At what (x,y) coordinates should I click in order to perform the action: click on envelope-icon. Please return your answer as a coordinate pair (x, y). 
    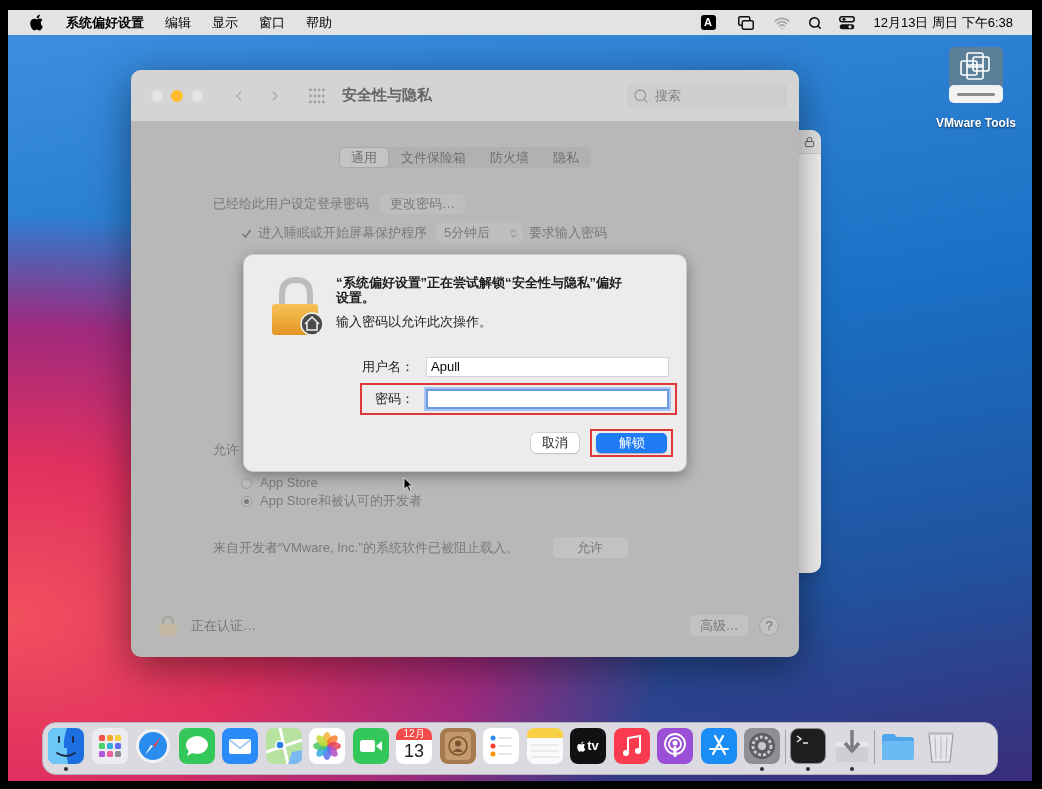
    Looking at the image, I should click on (240, 746).